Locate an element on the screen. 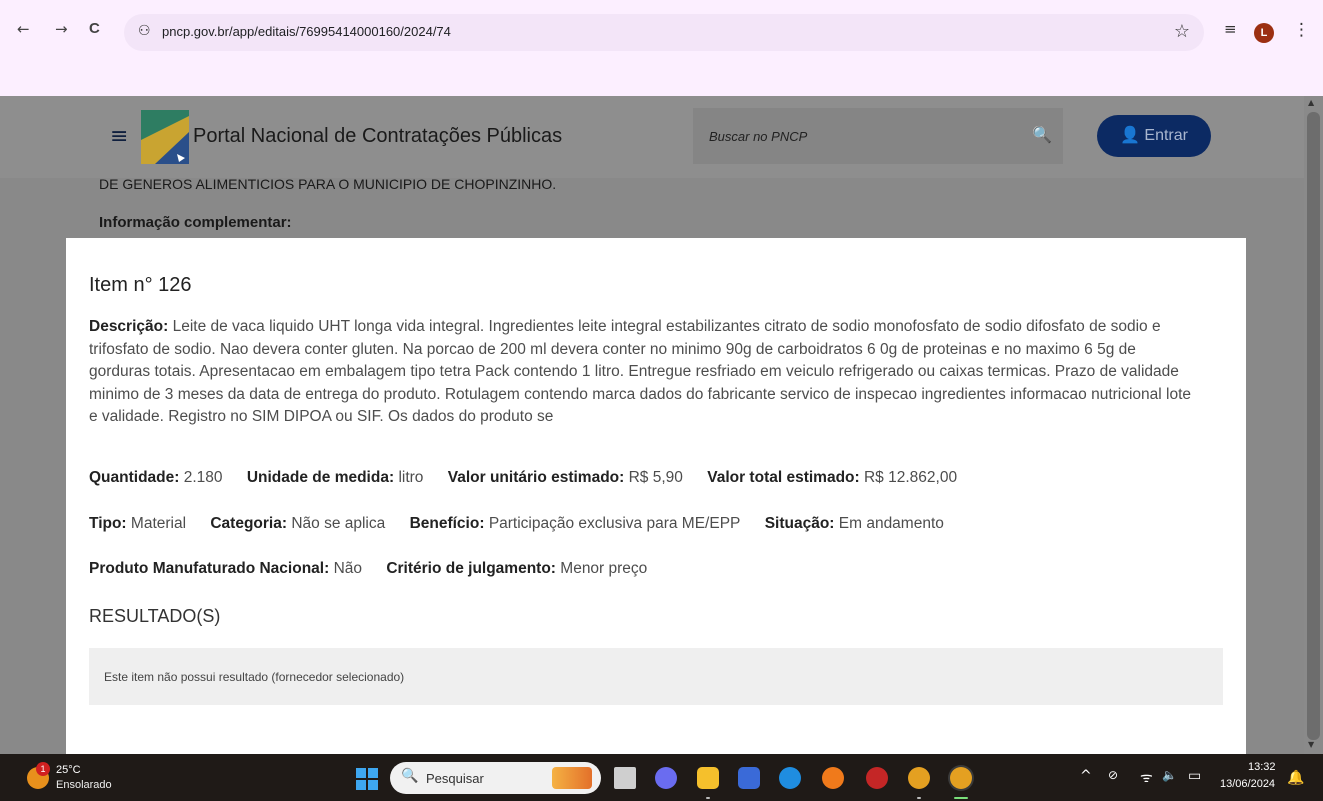 The image size is (1323, 801). pncp-logo is located at coordinates (165, 137).